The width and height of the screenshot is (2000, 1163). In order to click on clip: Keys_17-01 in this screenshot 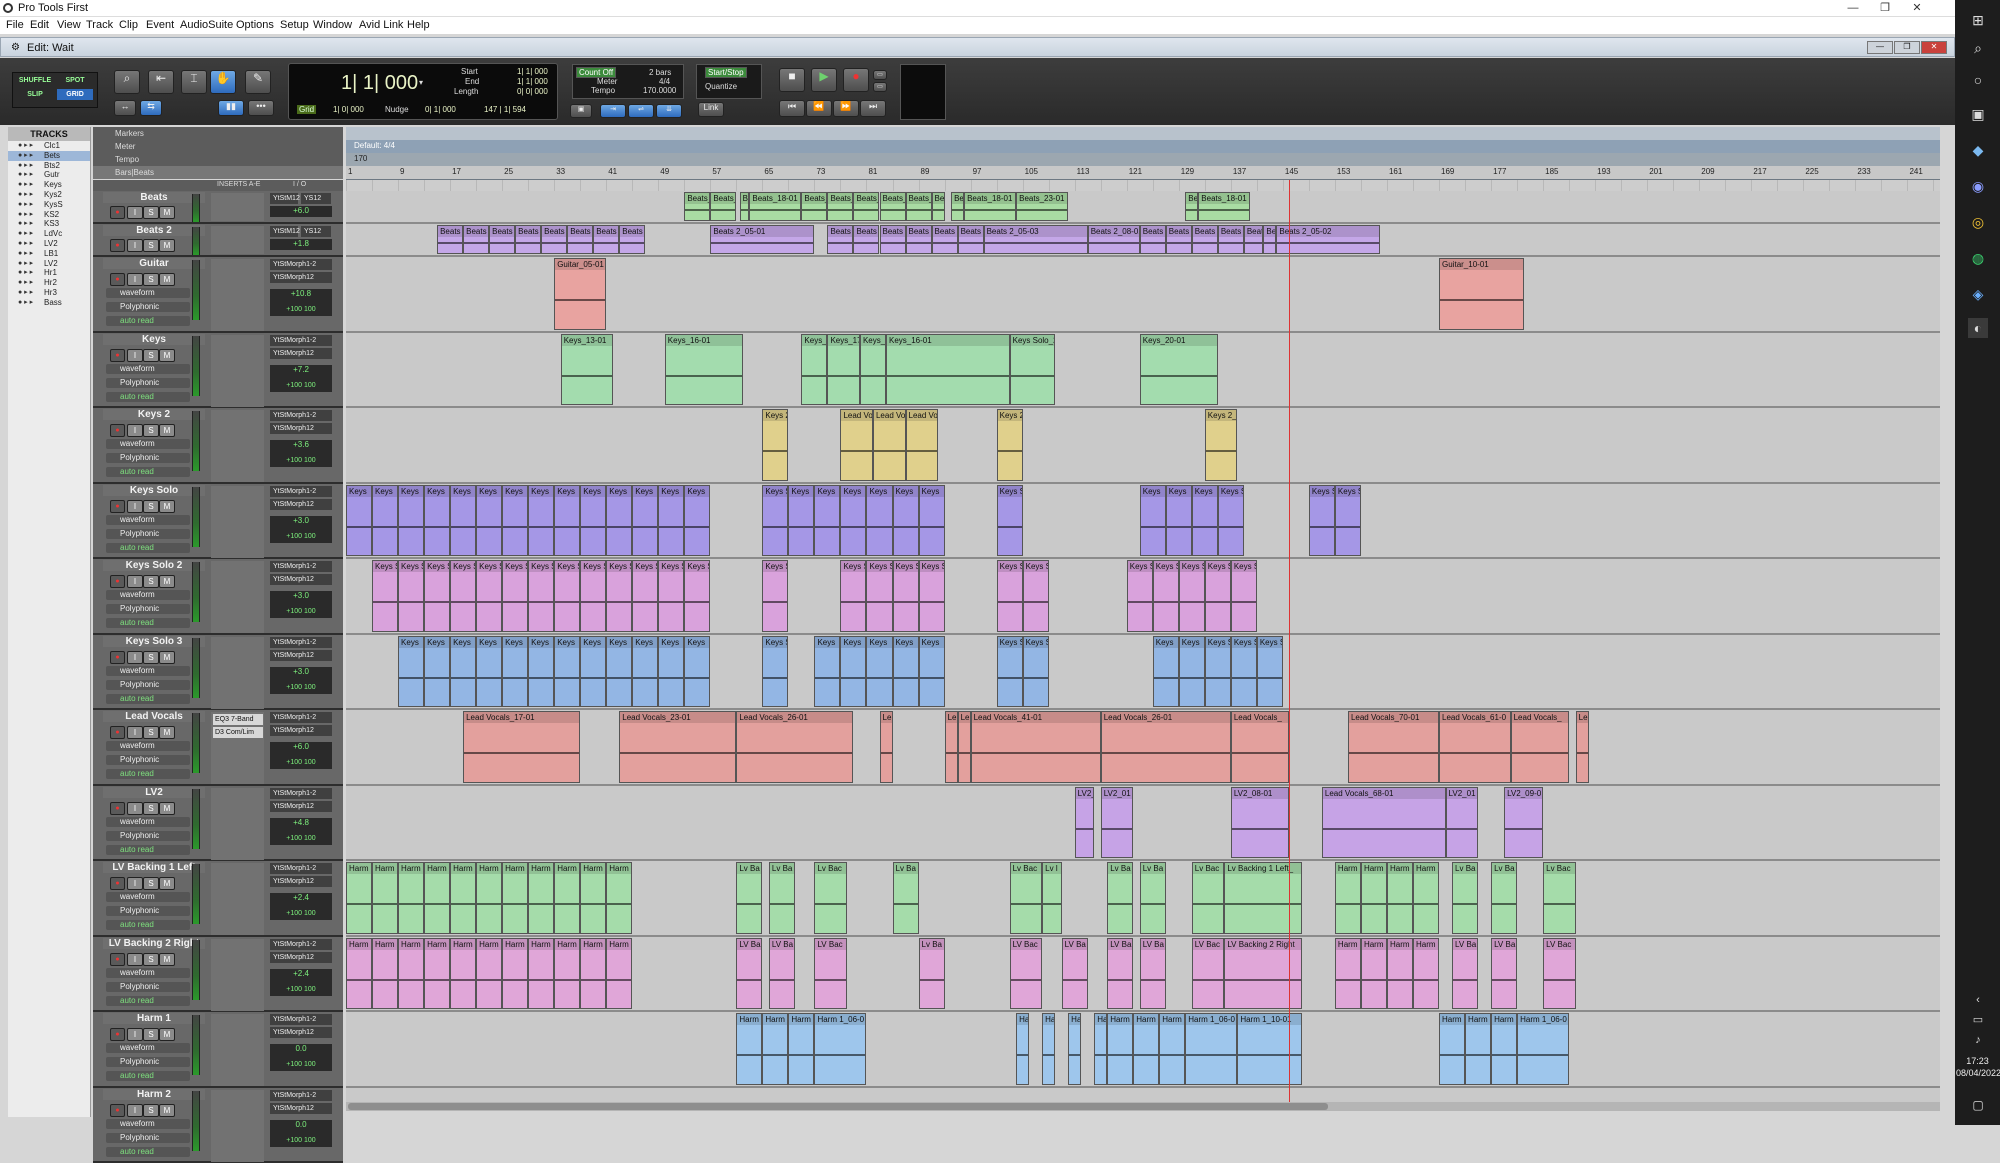, I will do `click(814, 370)`.